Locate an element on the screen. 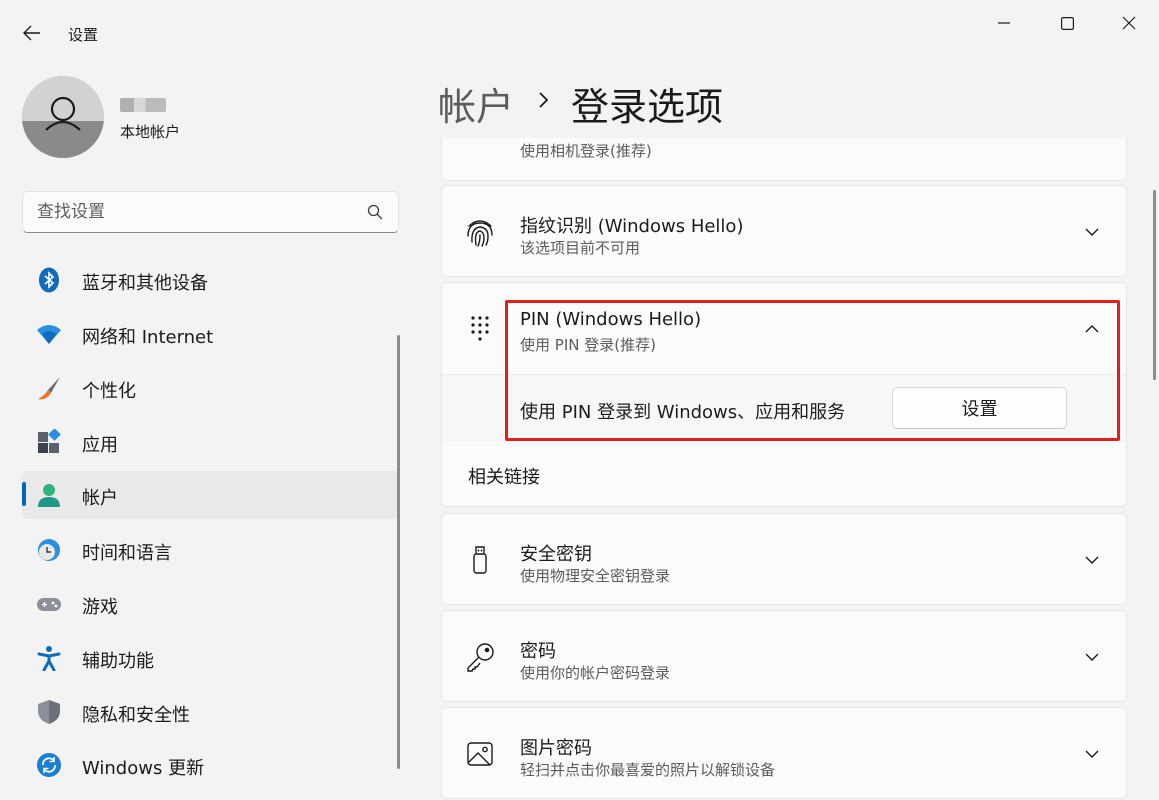  fingerprint-icon is located at coordinates (480, 233).